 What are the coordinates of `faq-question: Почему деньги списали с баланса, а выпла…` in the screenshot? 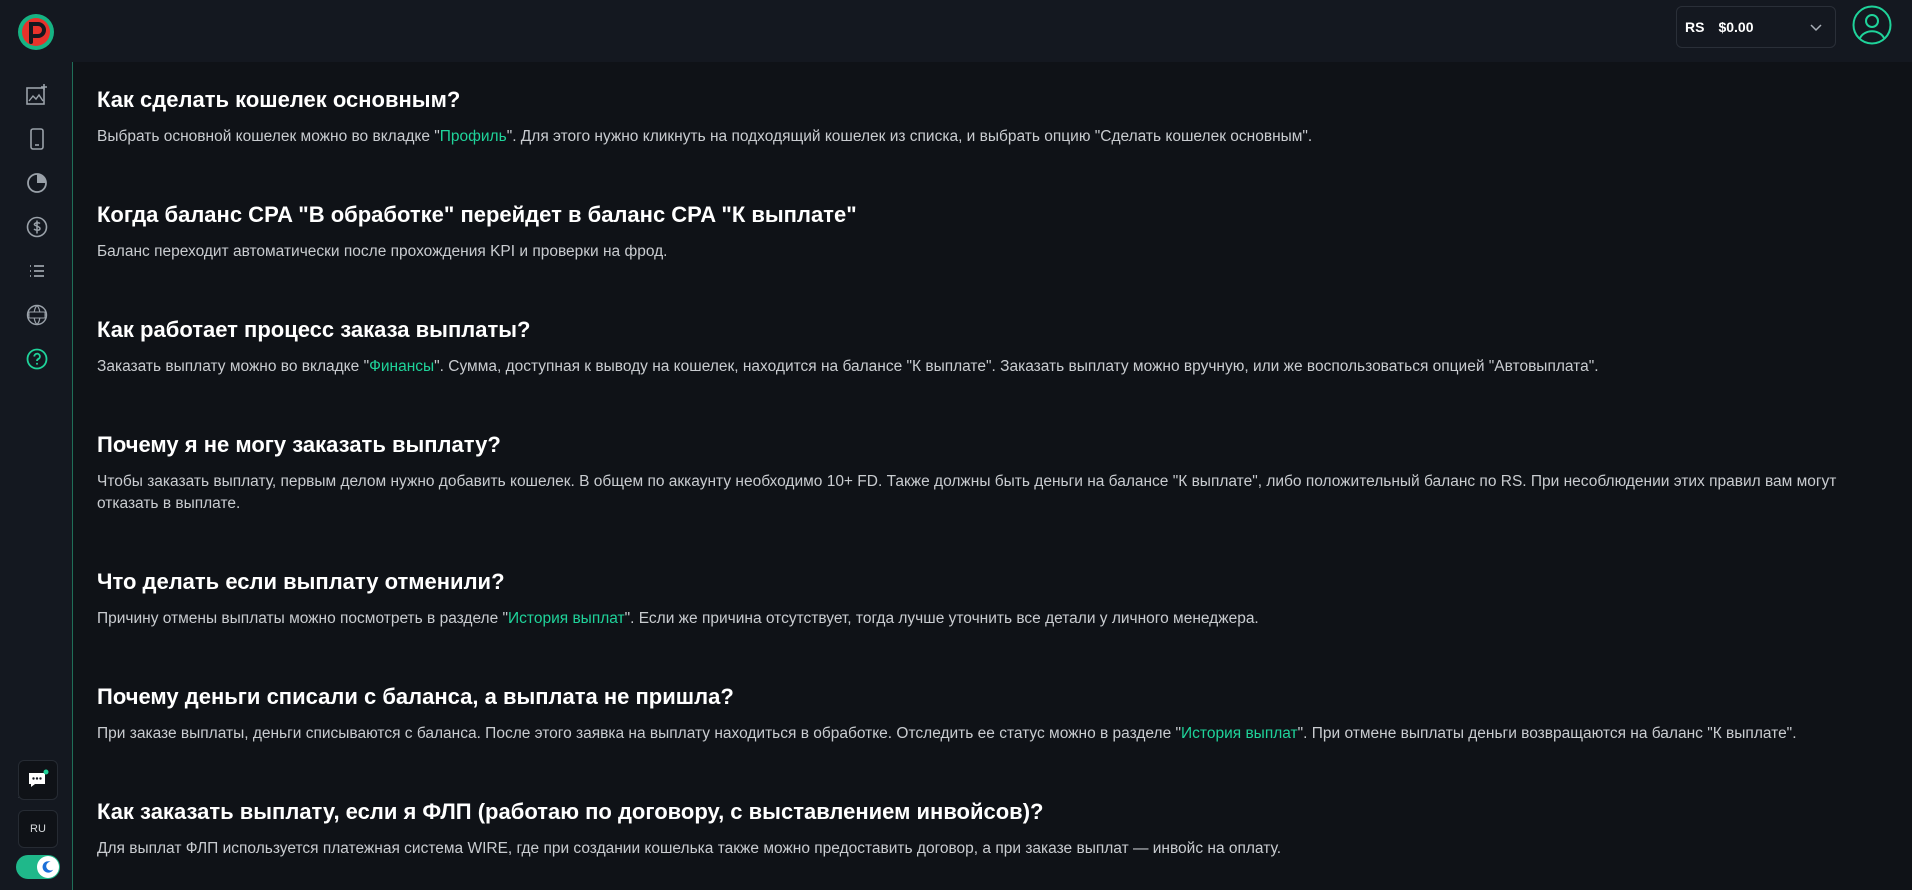 It's located at (415, 696).